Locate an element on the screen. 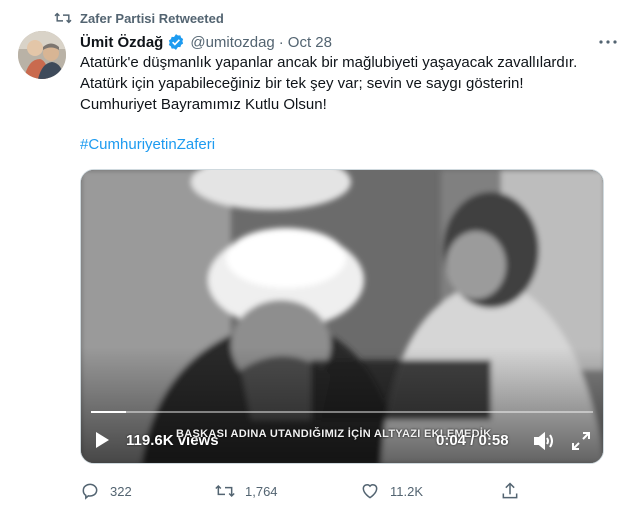 The image size is (640, 511). avatar is located at coordinates (42, 55).